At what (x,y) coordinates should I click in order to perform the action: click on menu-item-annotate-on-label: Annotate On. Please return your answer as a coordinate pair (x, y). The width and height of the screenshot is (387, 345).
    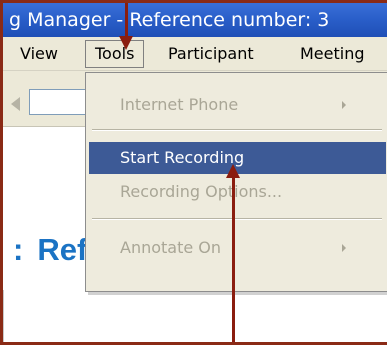
    Looking at the image, I should click on (171, 247).